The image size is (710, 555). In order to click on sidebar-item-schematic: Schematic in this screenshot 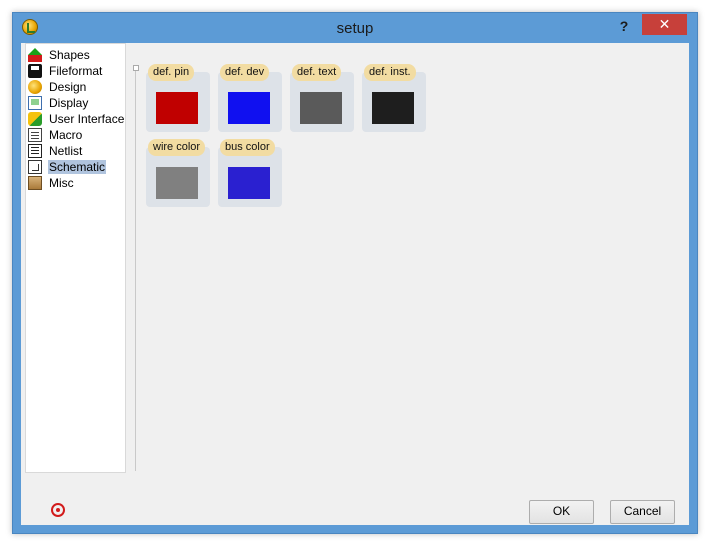, I will do `click(67, 167)`.